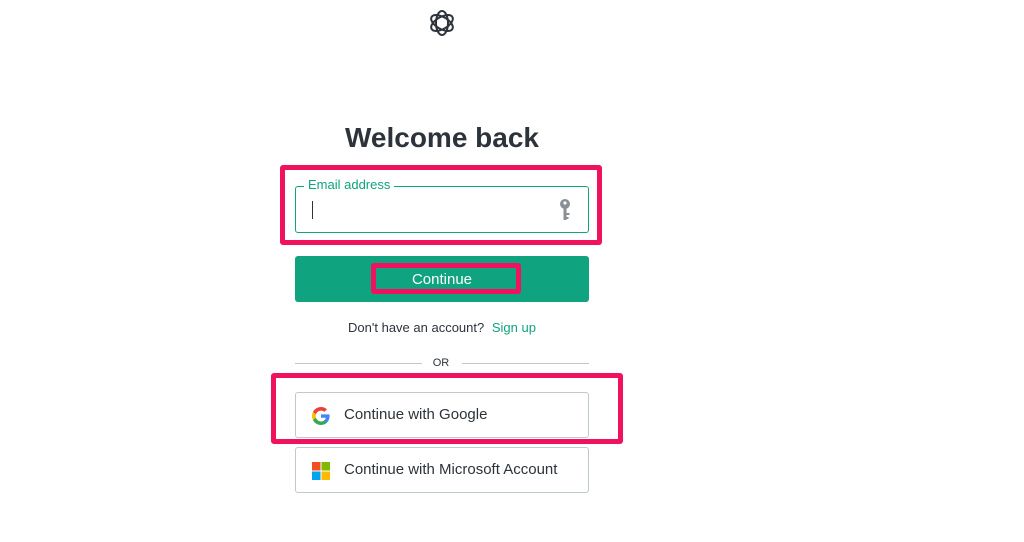 This screenshot has height=542, width=1024. What do you see at coordinates (432, 211) in the screenshot?
I see `email-input` at bounding box center [432, 211].